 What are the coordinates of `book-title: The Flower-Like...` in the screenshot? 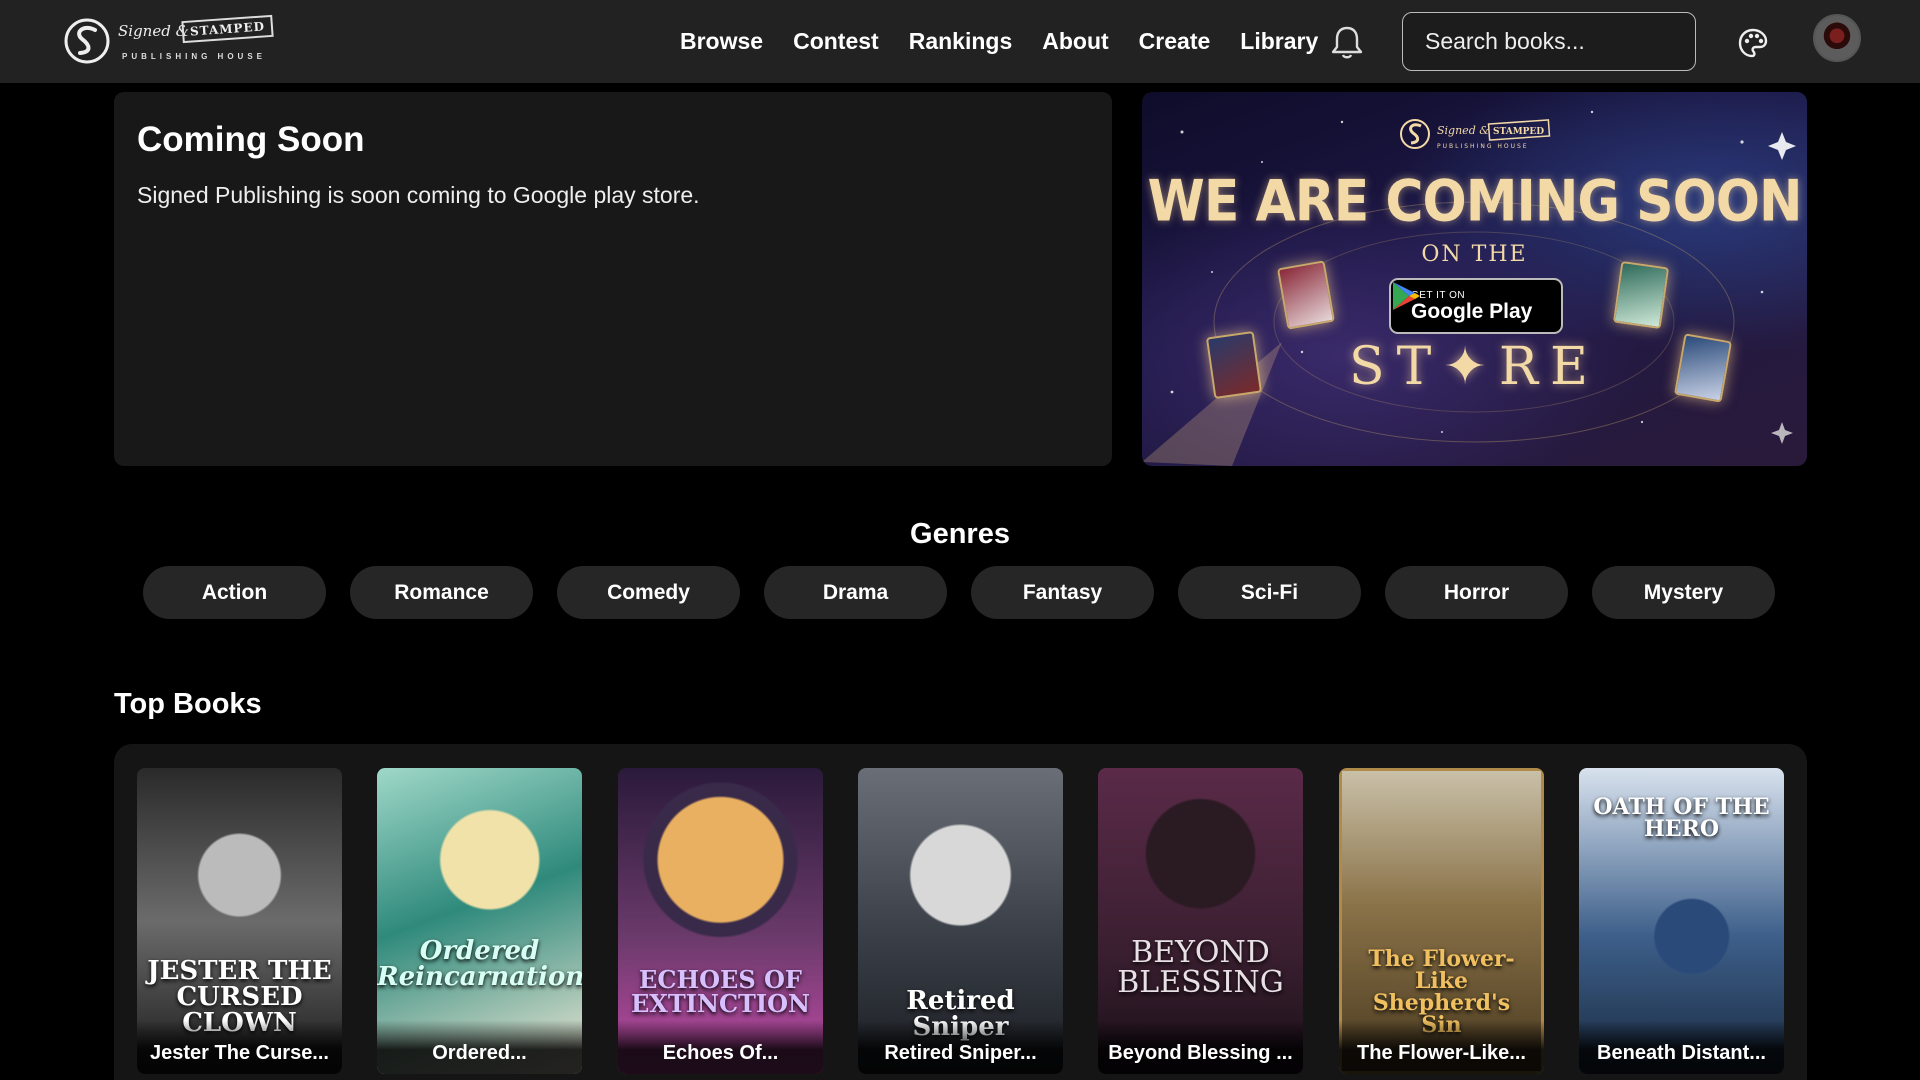 It's located at (1441, 1047).